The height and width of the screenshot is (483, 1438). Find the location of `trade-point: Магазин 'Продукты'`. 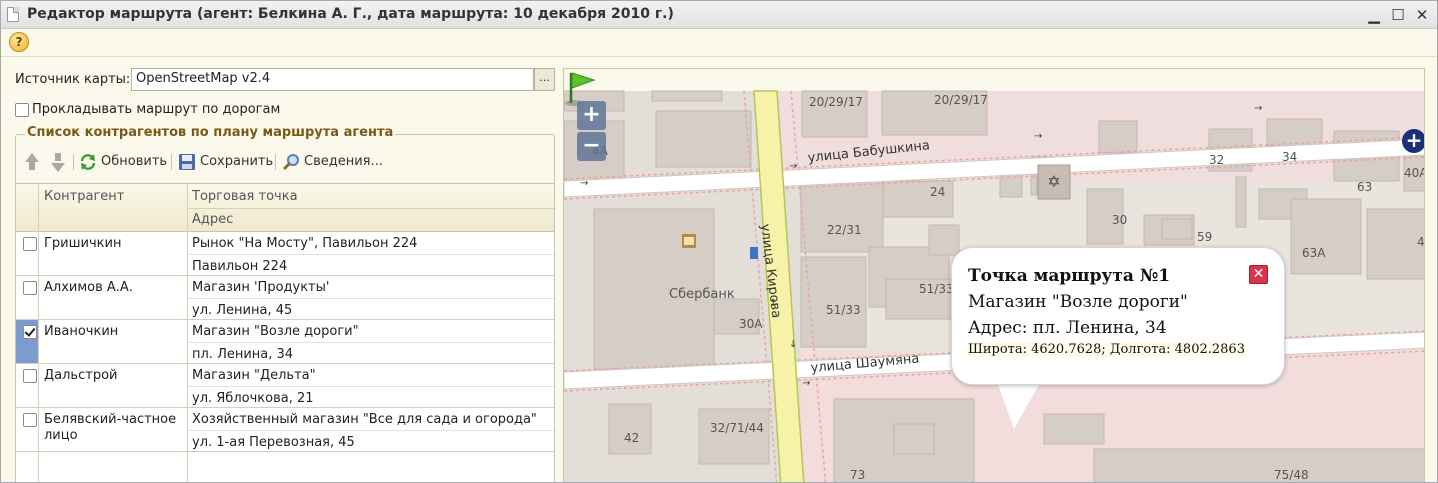

trade-point: Магазин 'Продукты' is located at coordinates (261, 287).